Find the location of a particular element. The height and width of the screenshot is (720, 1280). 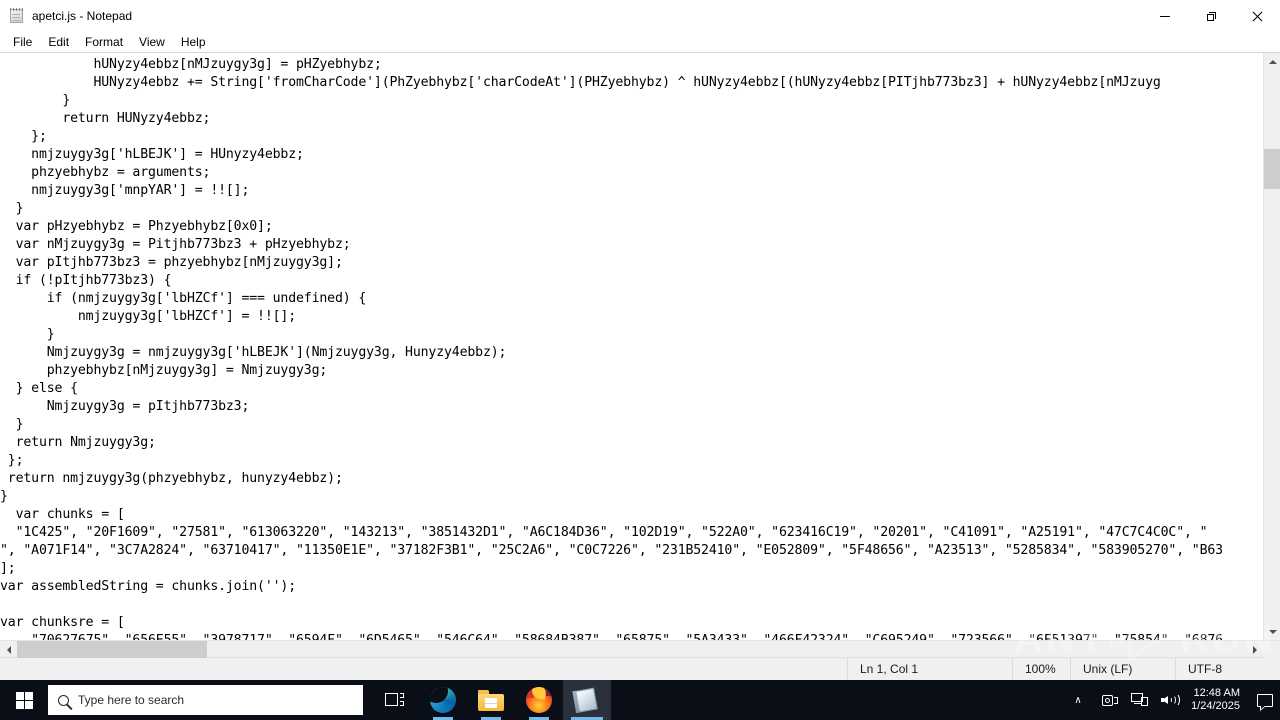

taskbar-item-file-explorer is located at coordinates (491, 700).